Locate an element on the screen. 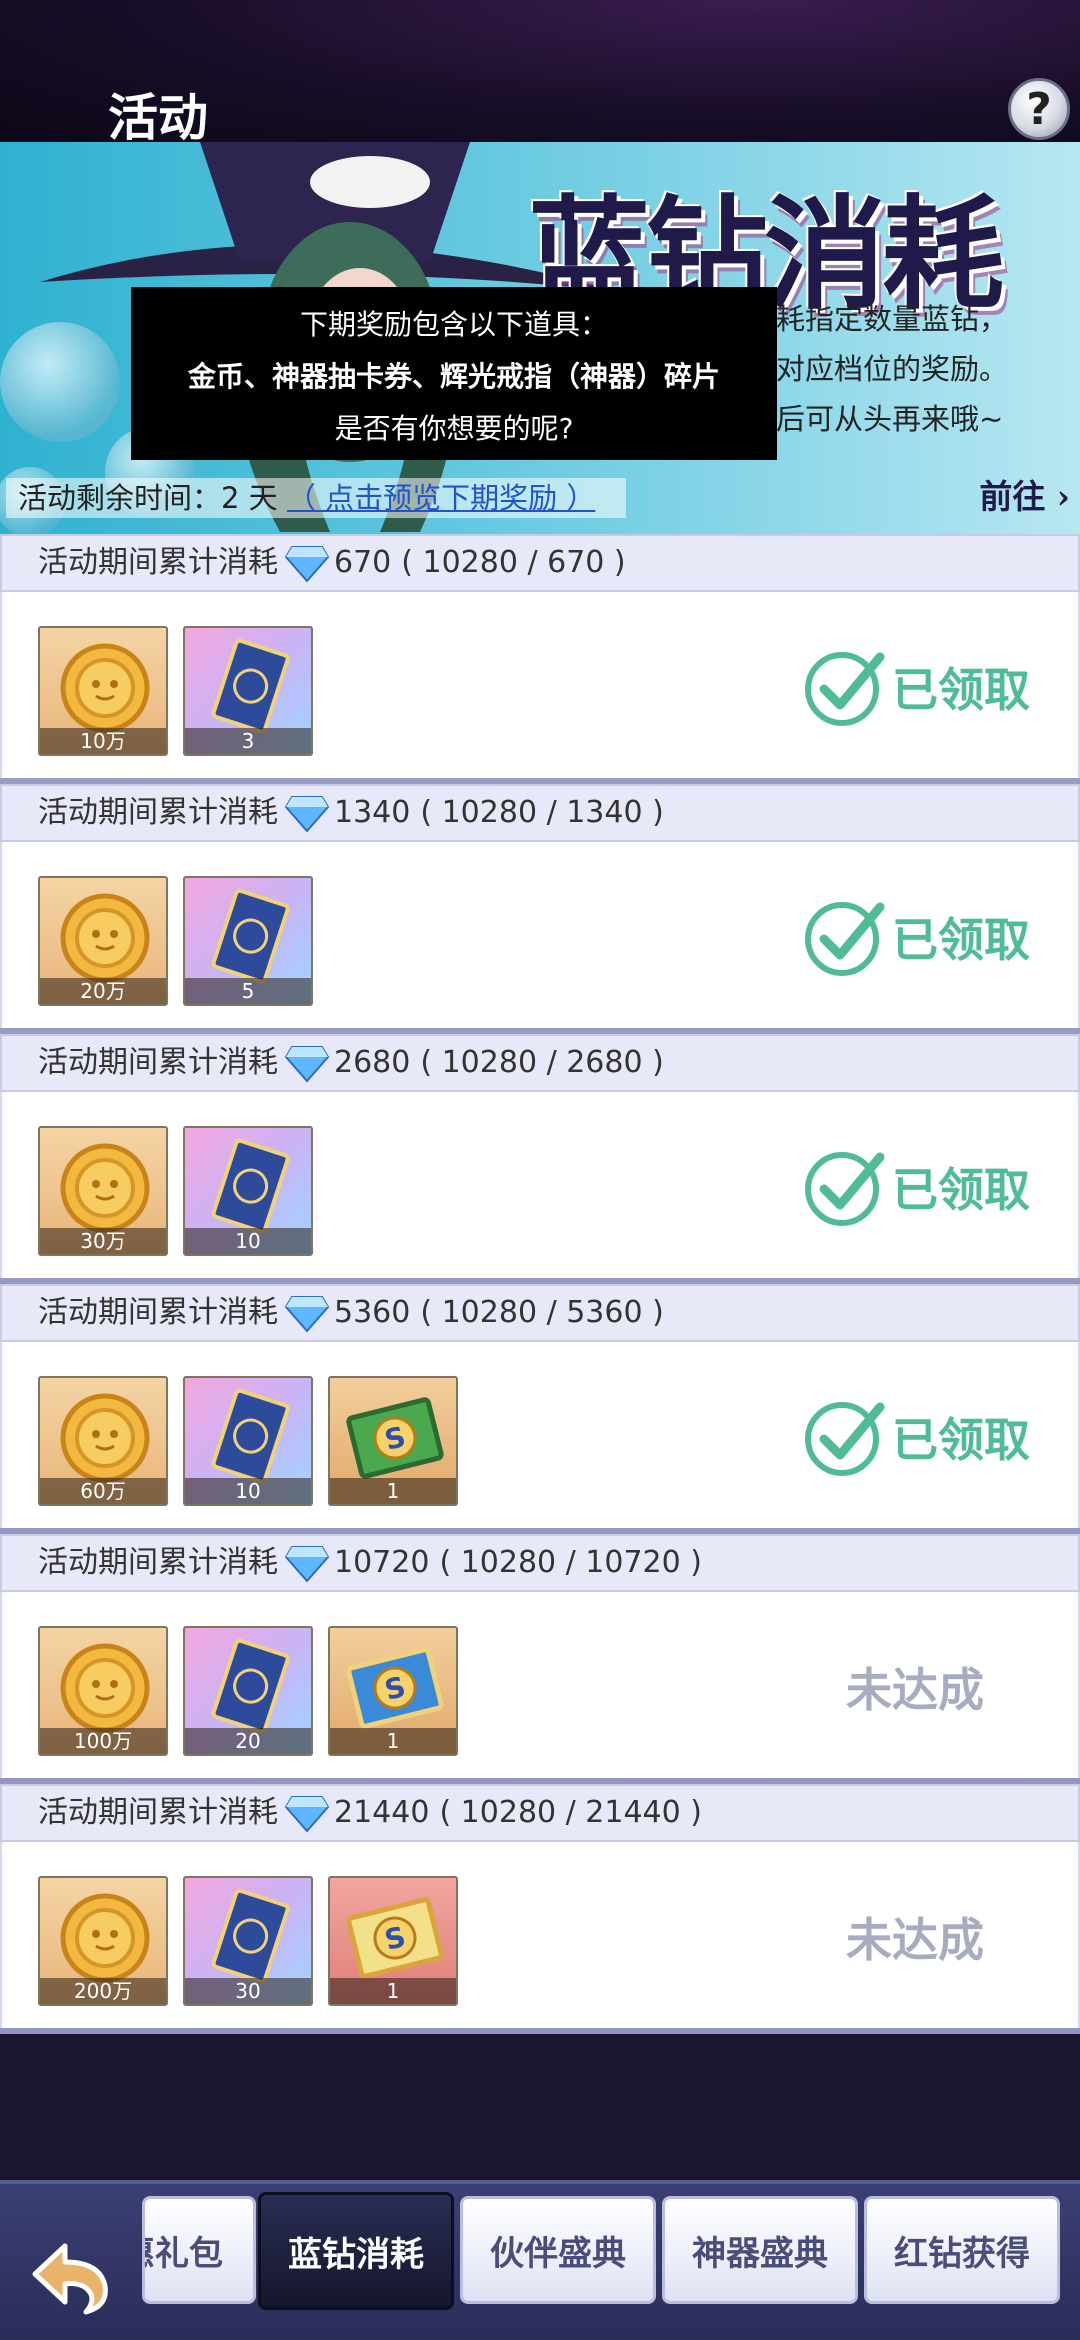 This screenshot has height=2340, width=1080. card-reward-item: 3 is located at coordinates (248, 691).